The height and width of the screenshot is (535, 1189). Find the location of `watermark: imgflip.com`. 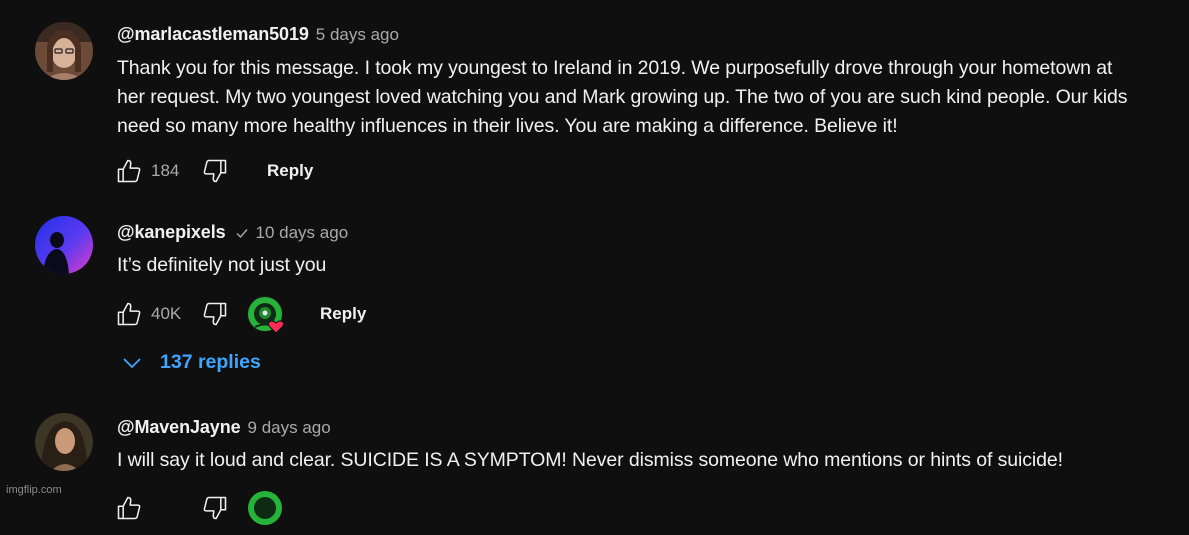

watermark: imgflip.com is located at coordinates (34, 490).